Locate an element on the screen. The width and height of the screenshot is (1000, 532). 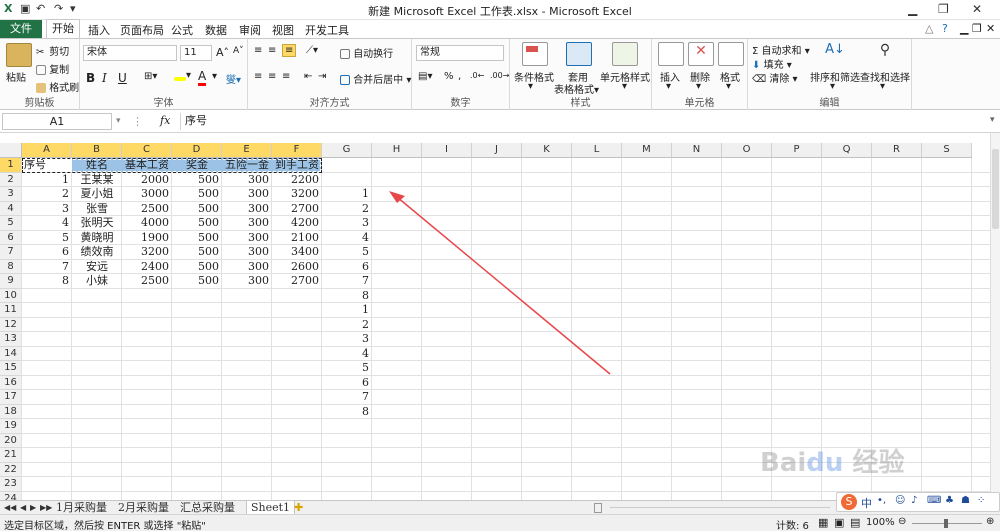
ime-tools-icon: ⁘ is located at coordinates (981, 500).